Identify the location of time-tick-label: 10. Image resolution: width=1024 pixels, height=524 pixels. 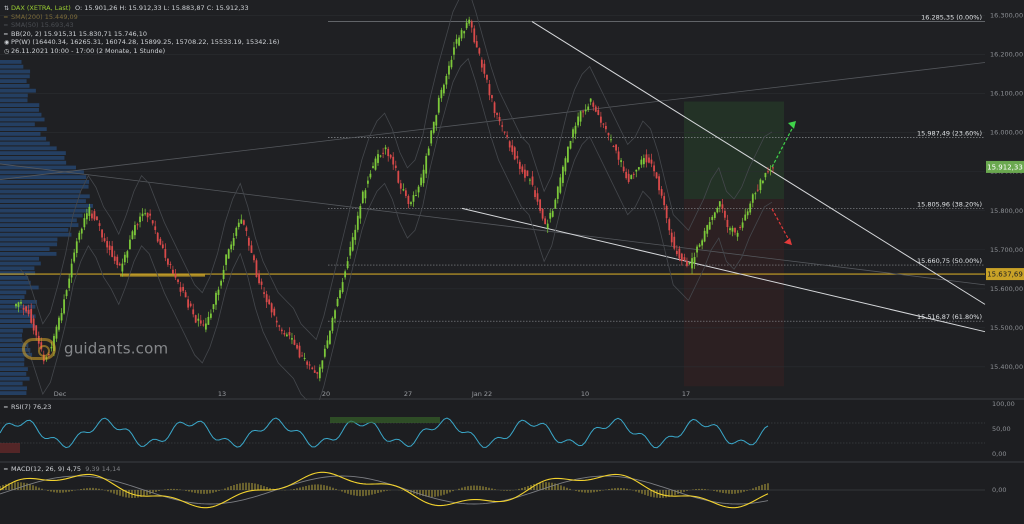
(585, 394).